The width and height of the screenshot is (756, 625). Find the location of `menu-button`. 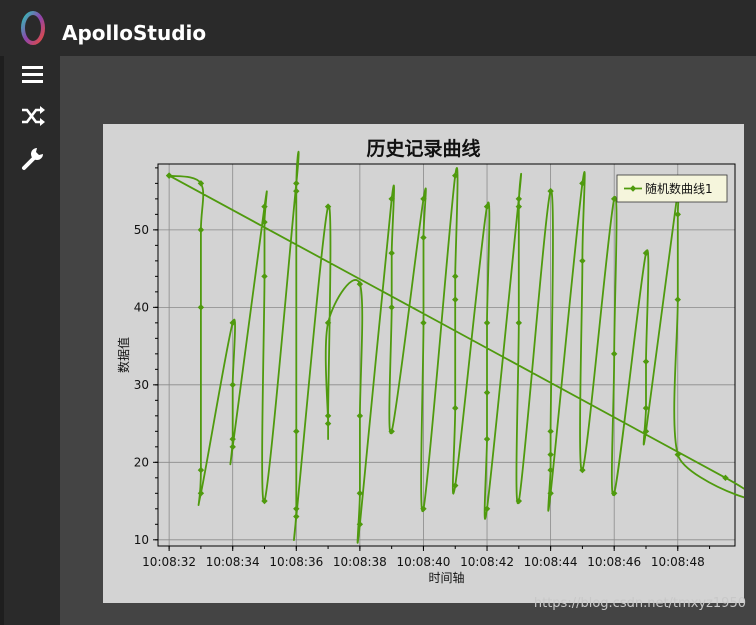

menu-button is located at coordinates (33, 75).